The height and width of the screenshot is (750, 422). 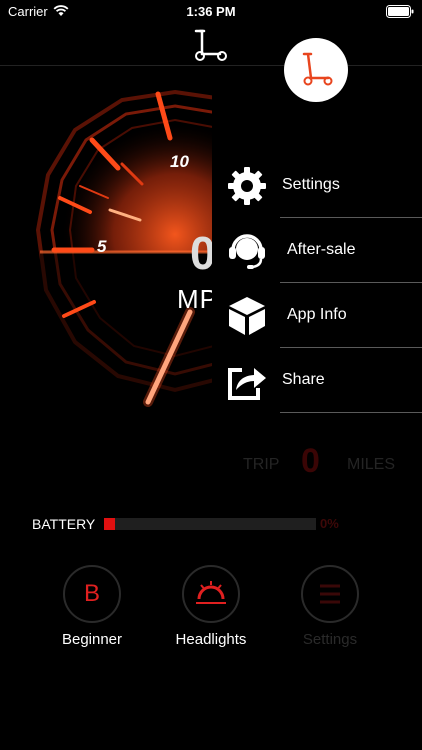 I want to click on app-header, so click(x=211, y=44).